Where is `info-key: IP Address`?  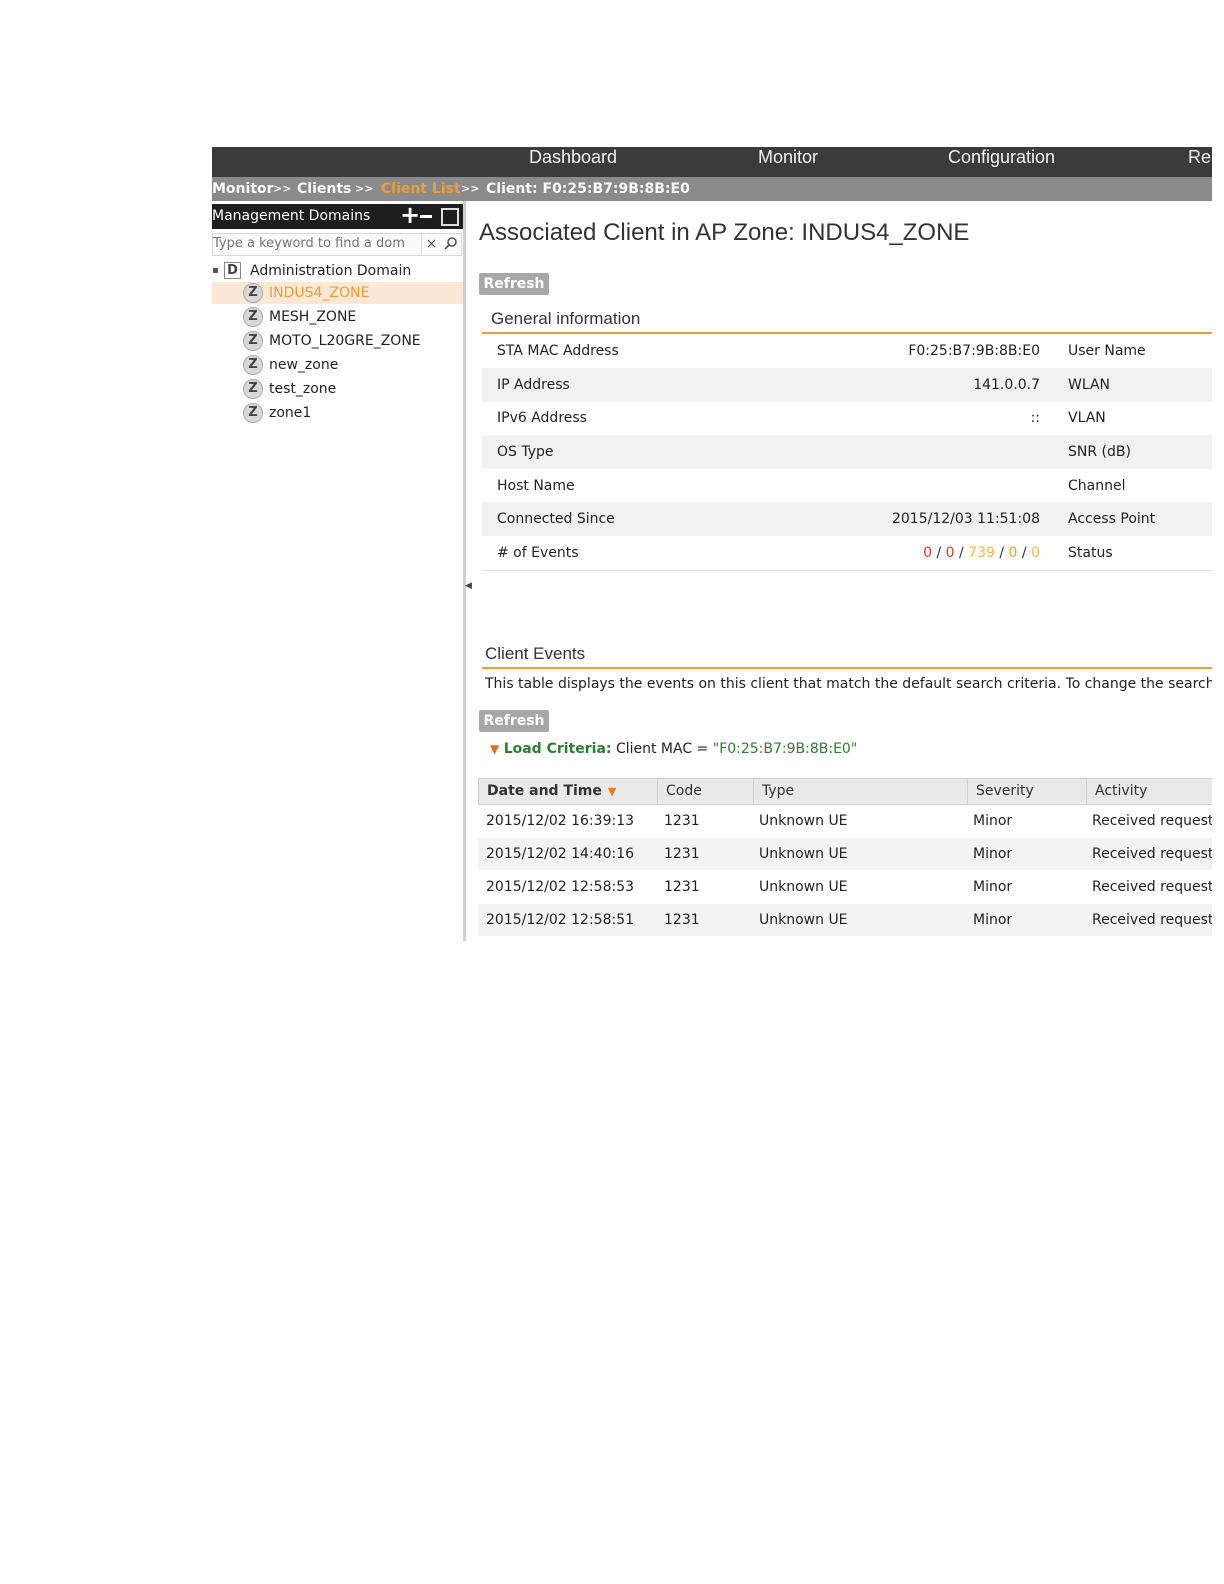
info-key: IP Address is located at coordinates (533, 385).